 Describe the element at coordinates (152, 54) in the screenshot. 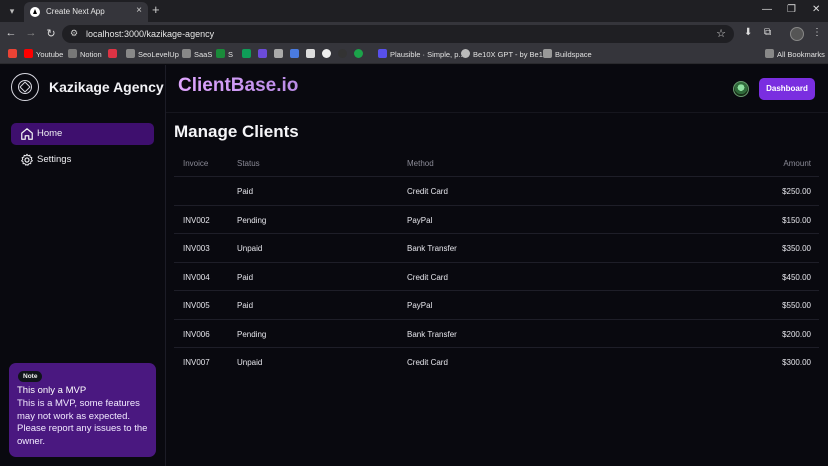

I see `bookmark-seolevelup: SeoLevelUp` at that location.